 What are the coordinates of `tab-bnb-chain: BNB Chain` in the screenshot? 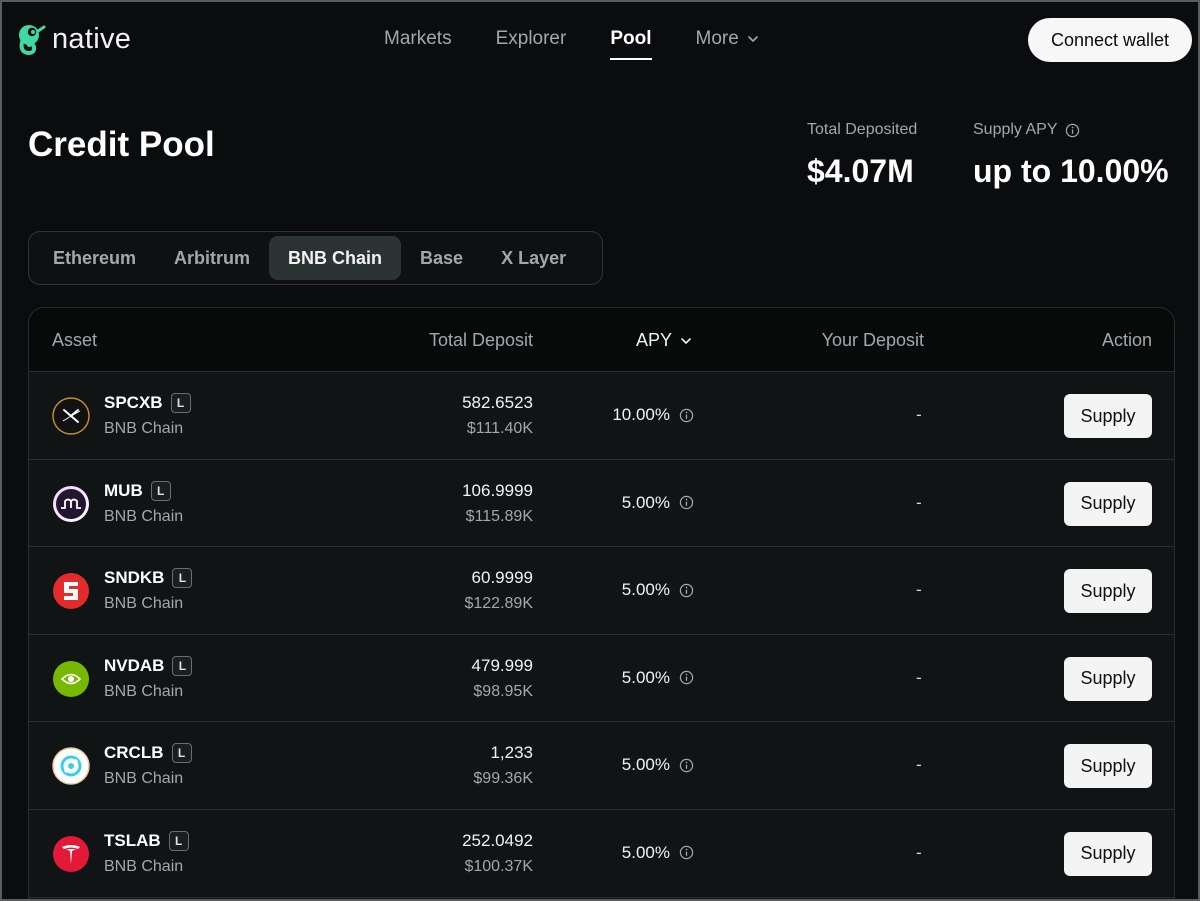 It's located at (335, 258).